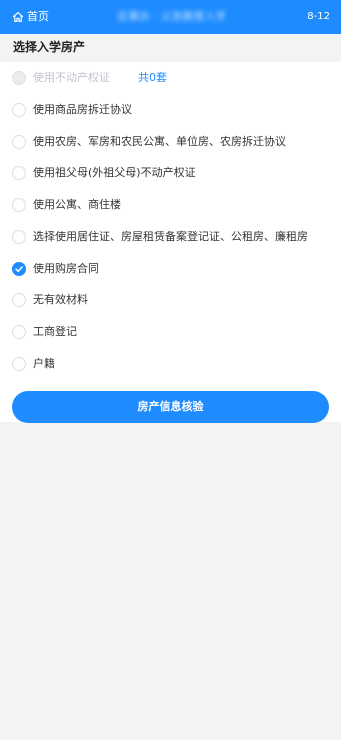 The height and width of the screenshot is (740, 341). I want to click on radio-rural-housing, so click(19, 142).